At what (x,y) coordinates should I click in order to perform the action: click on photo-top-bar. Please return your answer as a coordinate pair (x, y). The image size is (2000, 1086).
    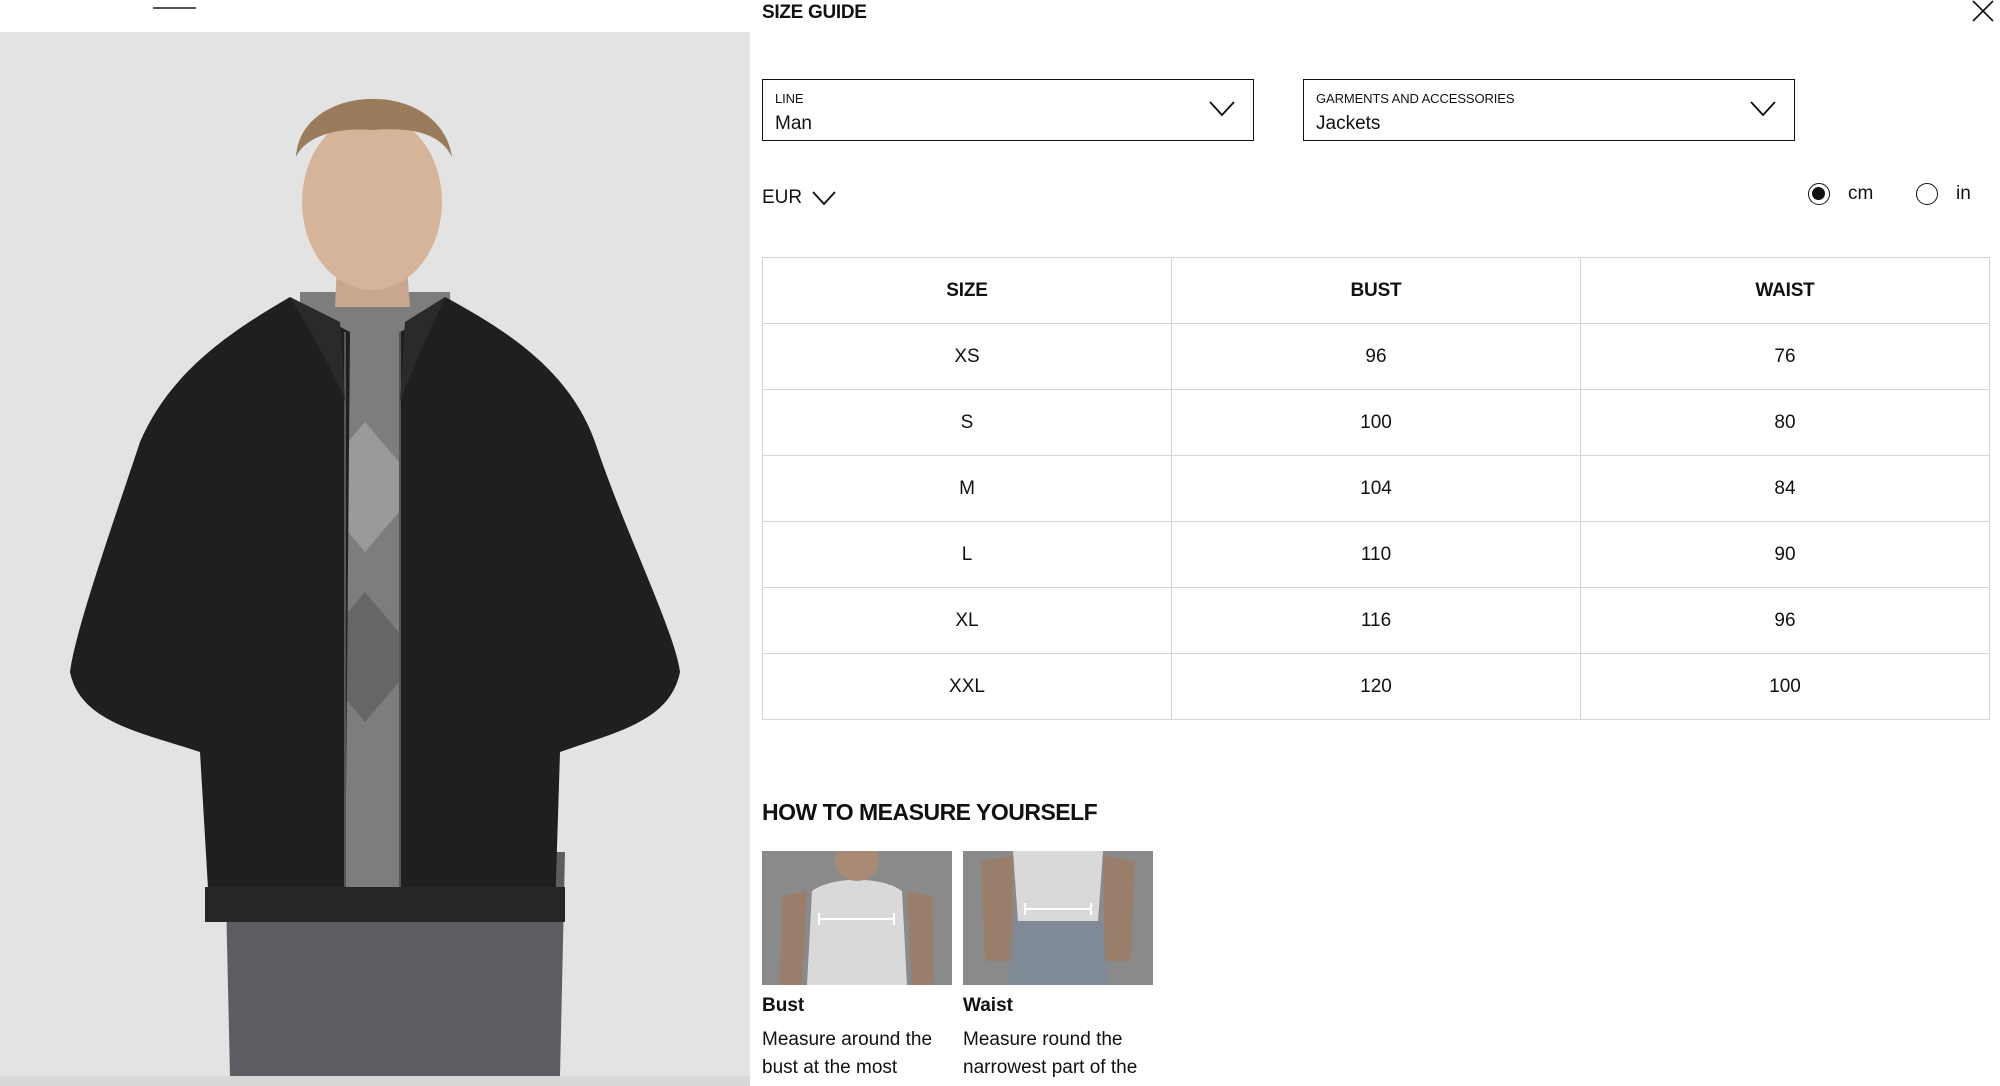
    Looking at the image, I should click on (375, 16).